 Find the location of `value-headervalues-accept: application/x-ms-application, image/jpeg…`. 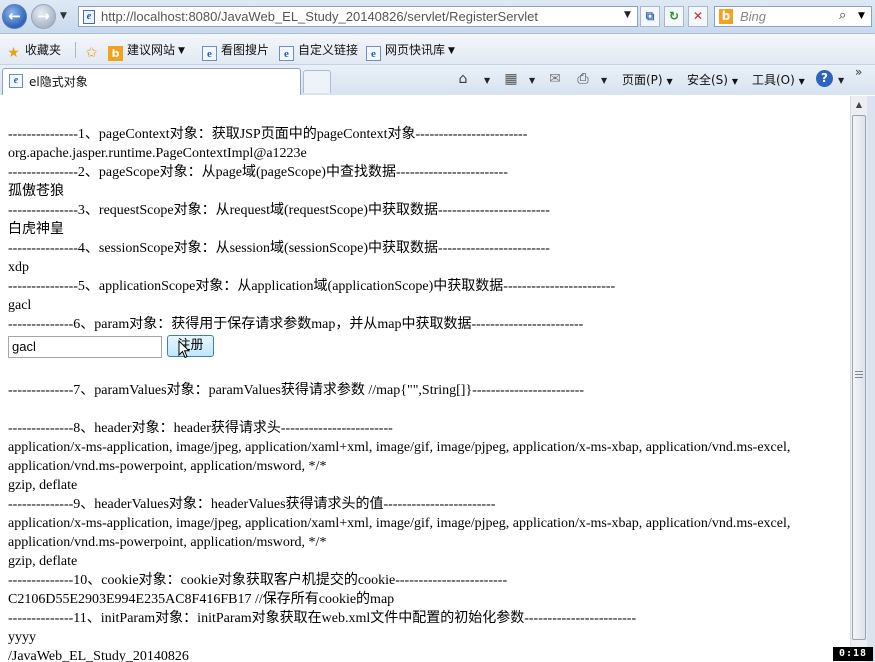

value-headervalues-accept: application/x-ms-application, image/jpeg… is located at coordinates (399, 533).